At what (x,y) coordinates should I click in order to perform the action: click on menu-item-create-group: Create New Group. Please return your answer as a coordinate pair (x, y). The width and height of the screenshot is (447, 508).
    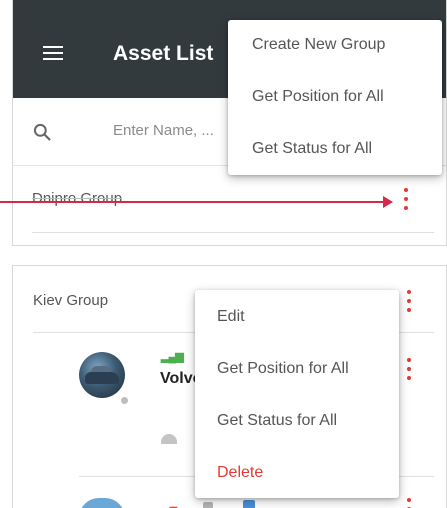
    Looking at the image, I should click on (335, 45).